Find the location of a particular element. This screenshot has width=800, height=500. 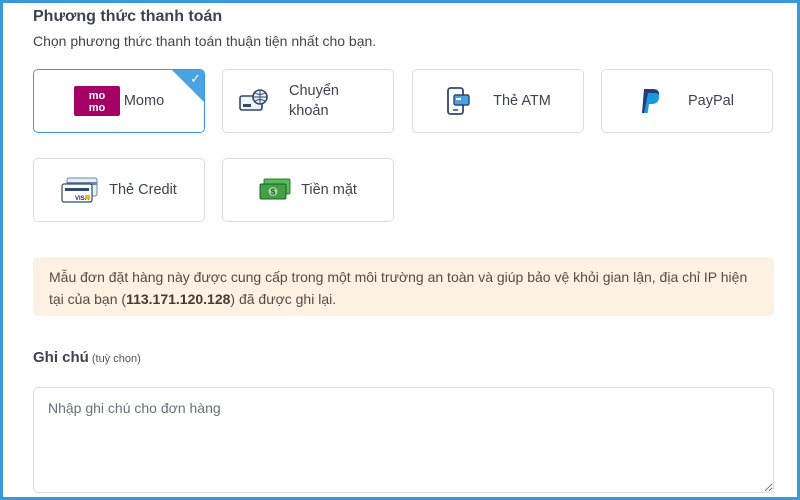

payment-option-atm-card: Thẻ ATM is located at coordinates (498, 101).